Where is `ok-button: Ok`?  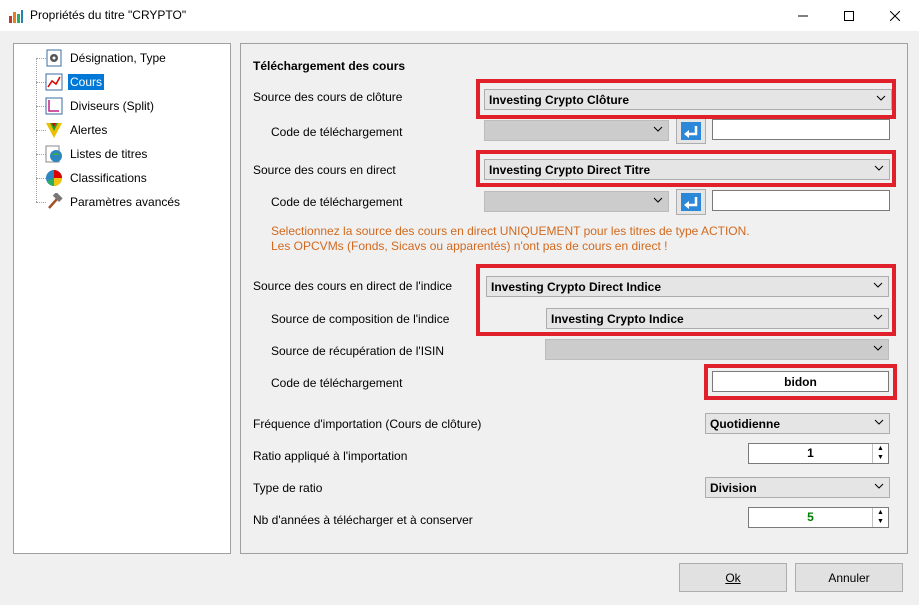
ok-button: Ok is located at coordinates (733, 577).